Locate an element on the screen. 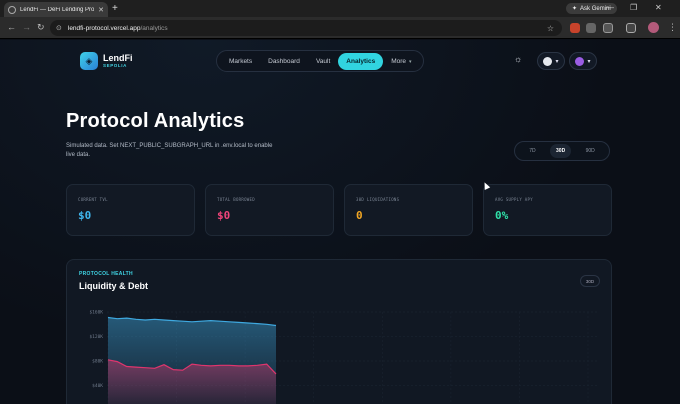 The width and height of the screenshot is (680, 404). stat-card-borrowed: TOTAL BORROWED $0 is located at coordinates (269, 210).